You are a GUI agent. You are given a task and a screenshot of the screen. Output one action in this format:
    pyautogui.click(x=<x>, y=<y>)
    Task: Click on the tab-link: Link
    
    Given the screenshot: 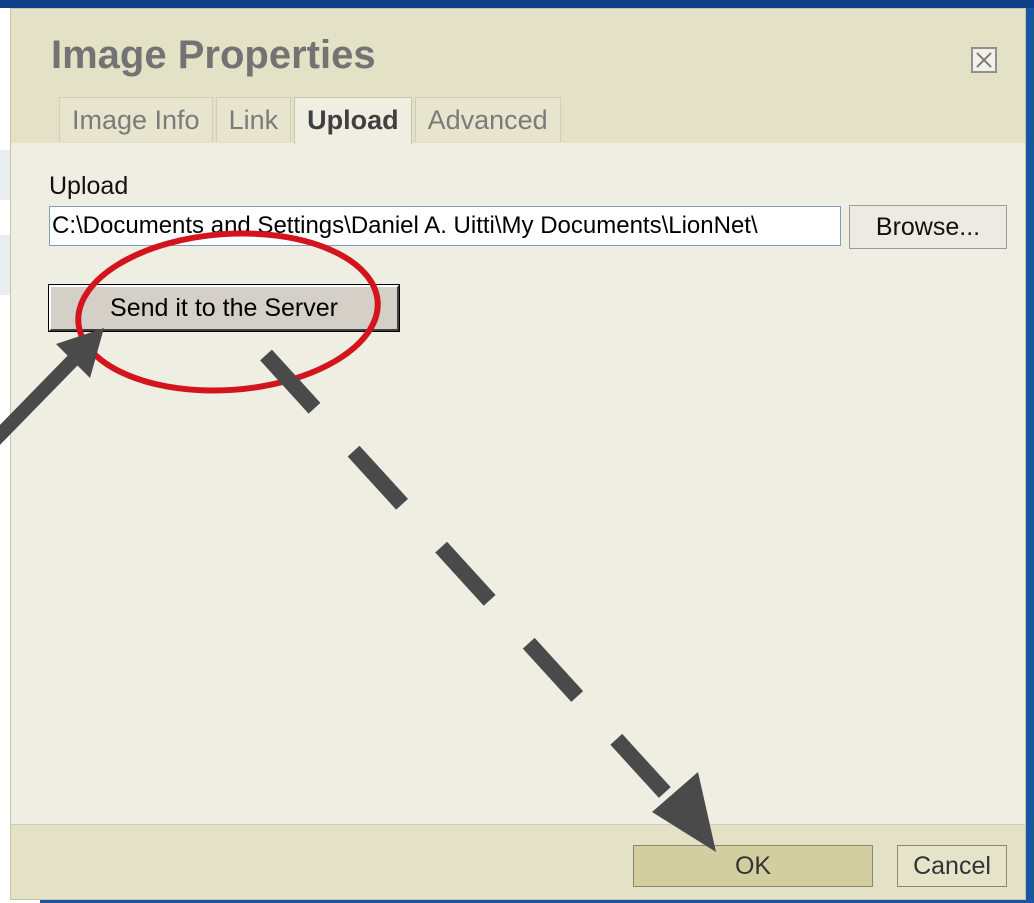 What is the action you would take?
    pyautogui.click(x=253, y=119)
    